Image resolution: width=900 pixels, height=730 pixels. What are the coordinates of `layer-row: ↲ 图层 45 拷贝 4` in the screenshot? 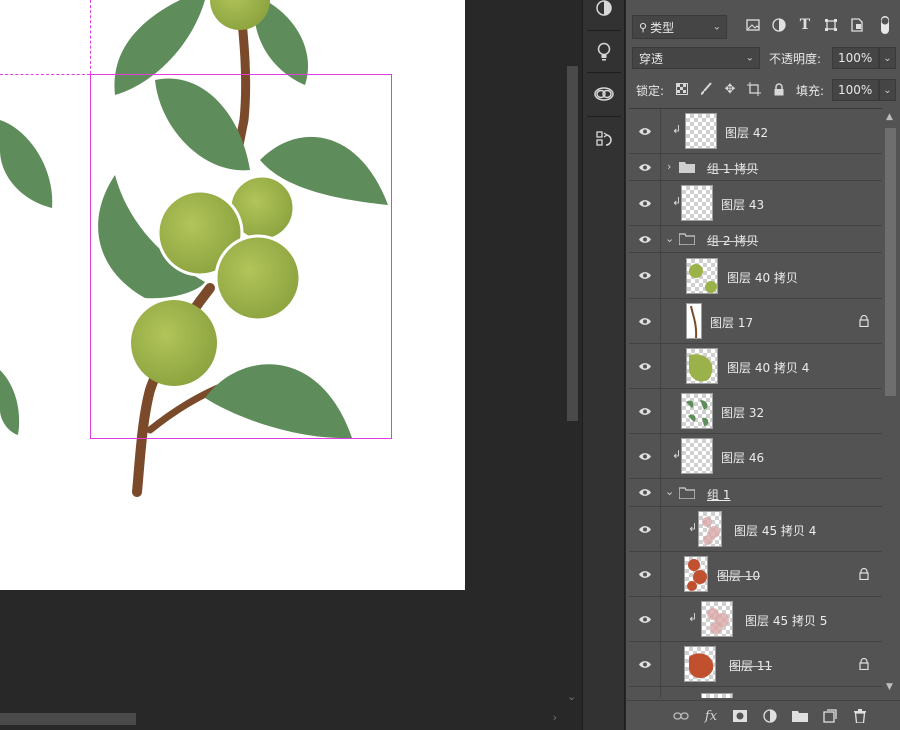 It's located at (755, 529).